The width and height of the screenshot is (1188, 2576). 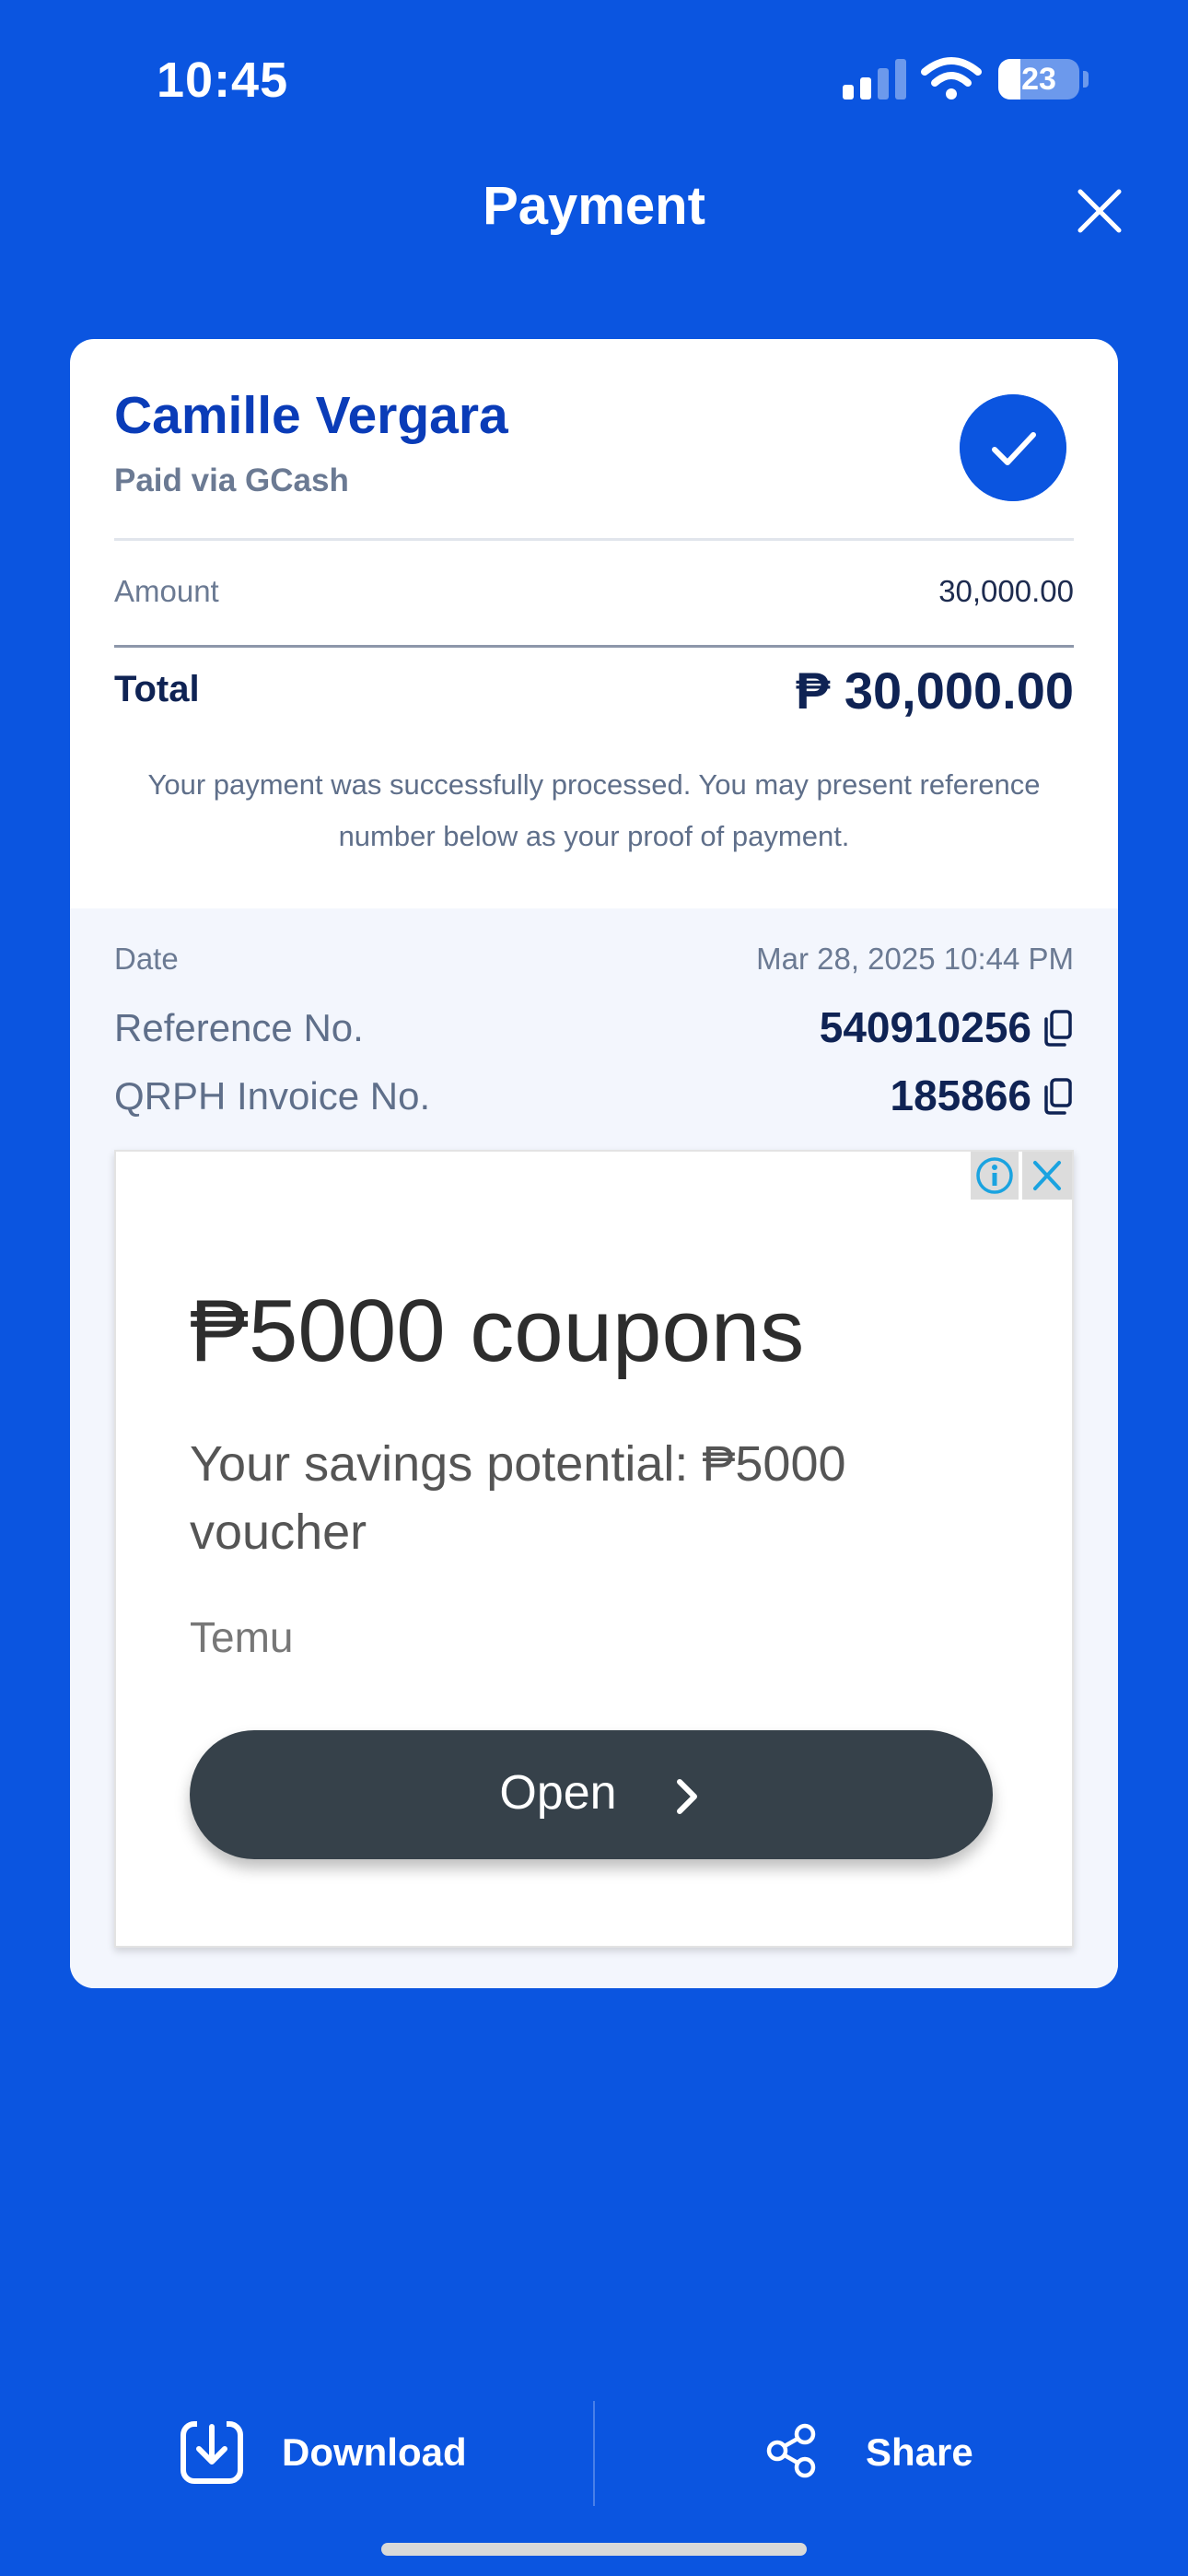 What do you see at coordinates (594, 78) in the screenshot?
I see `status-bar: 10:45 23` at bounding box center [594, 78].